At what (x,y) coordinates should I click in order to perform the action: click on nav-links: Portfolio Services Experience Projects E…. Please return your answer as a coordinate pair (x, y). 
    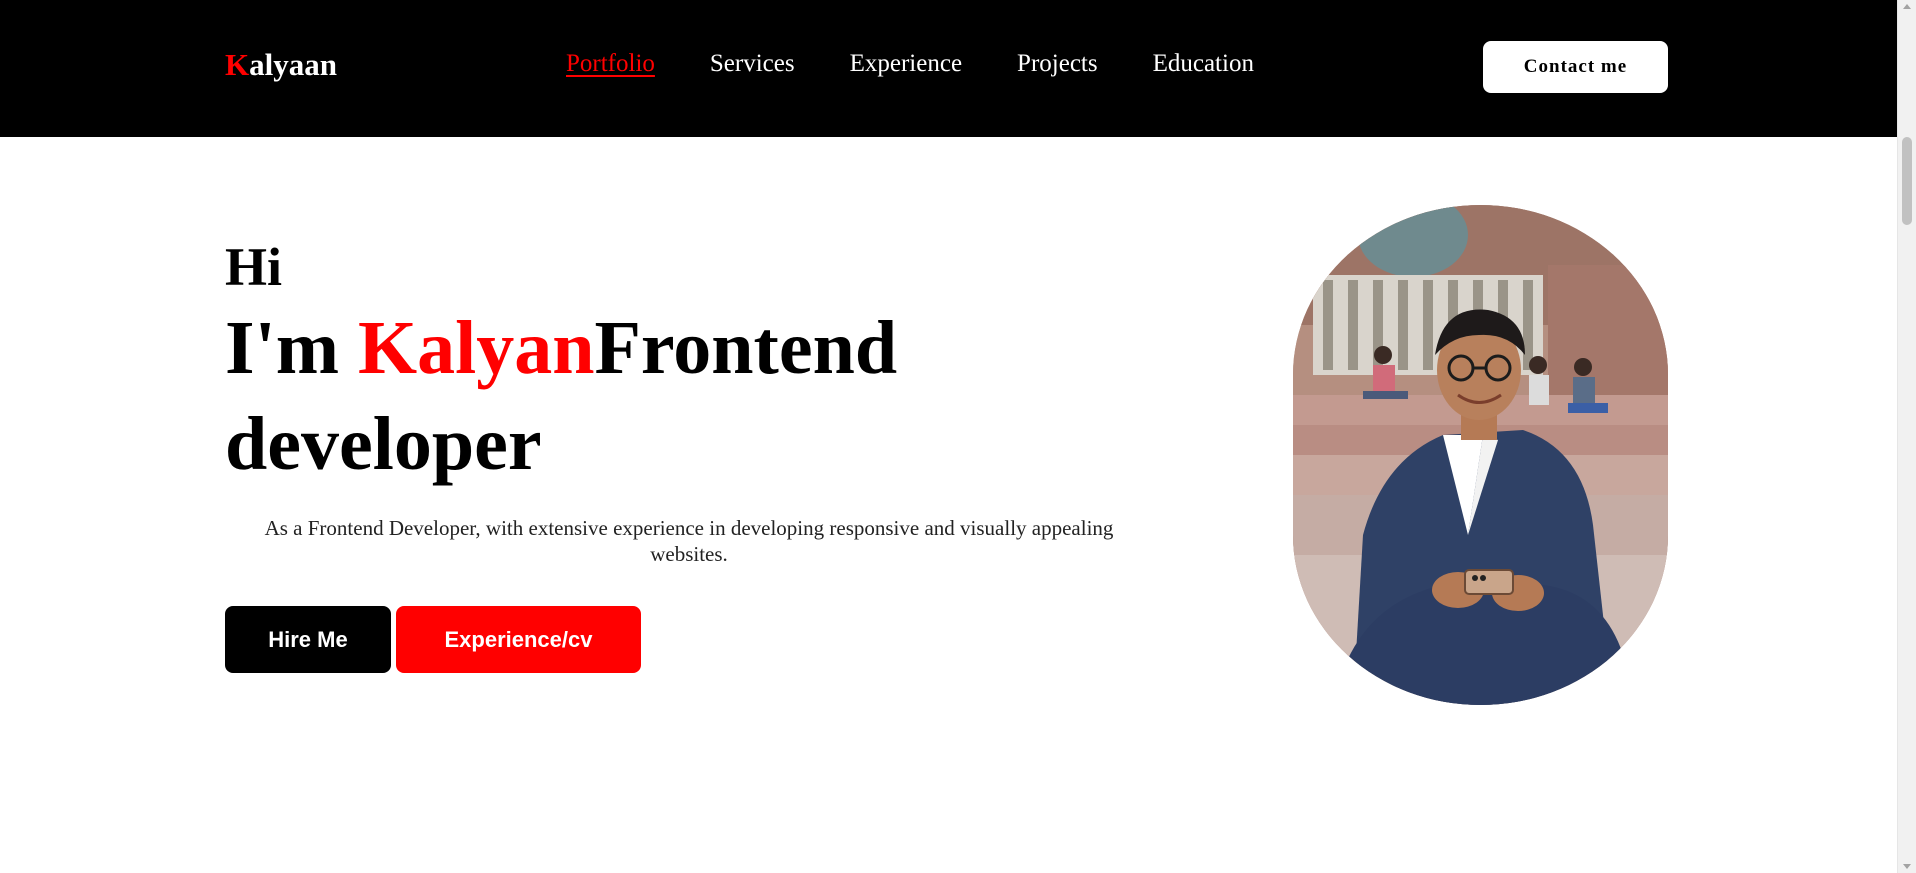
    Looking at the image, I should click on (910, 64).